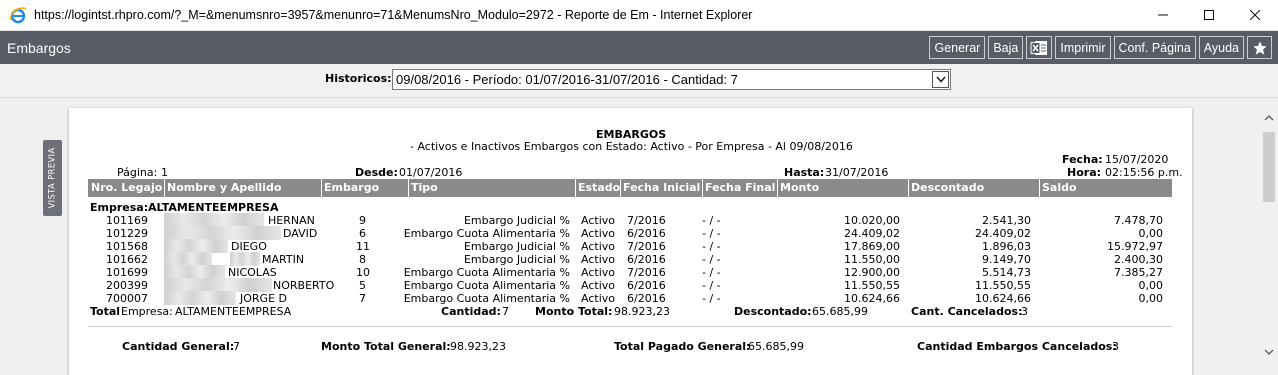 Image resolution: width=1278 pixels, height=375 pixels. What do you see at coordinates (178, 346) in the screenshot?
I see `general-cantidad-label: Cantidad General:` at bounding box center [178, 346].